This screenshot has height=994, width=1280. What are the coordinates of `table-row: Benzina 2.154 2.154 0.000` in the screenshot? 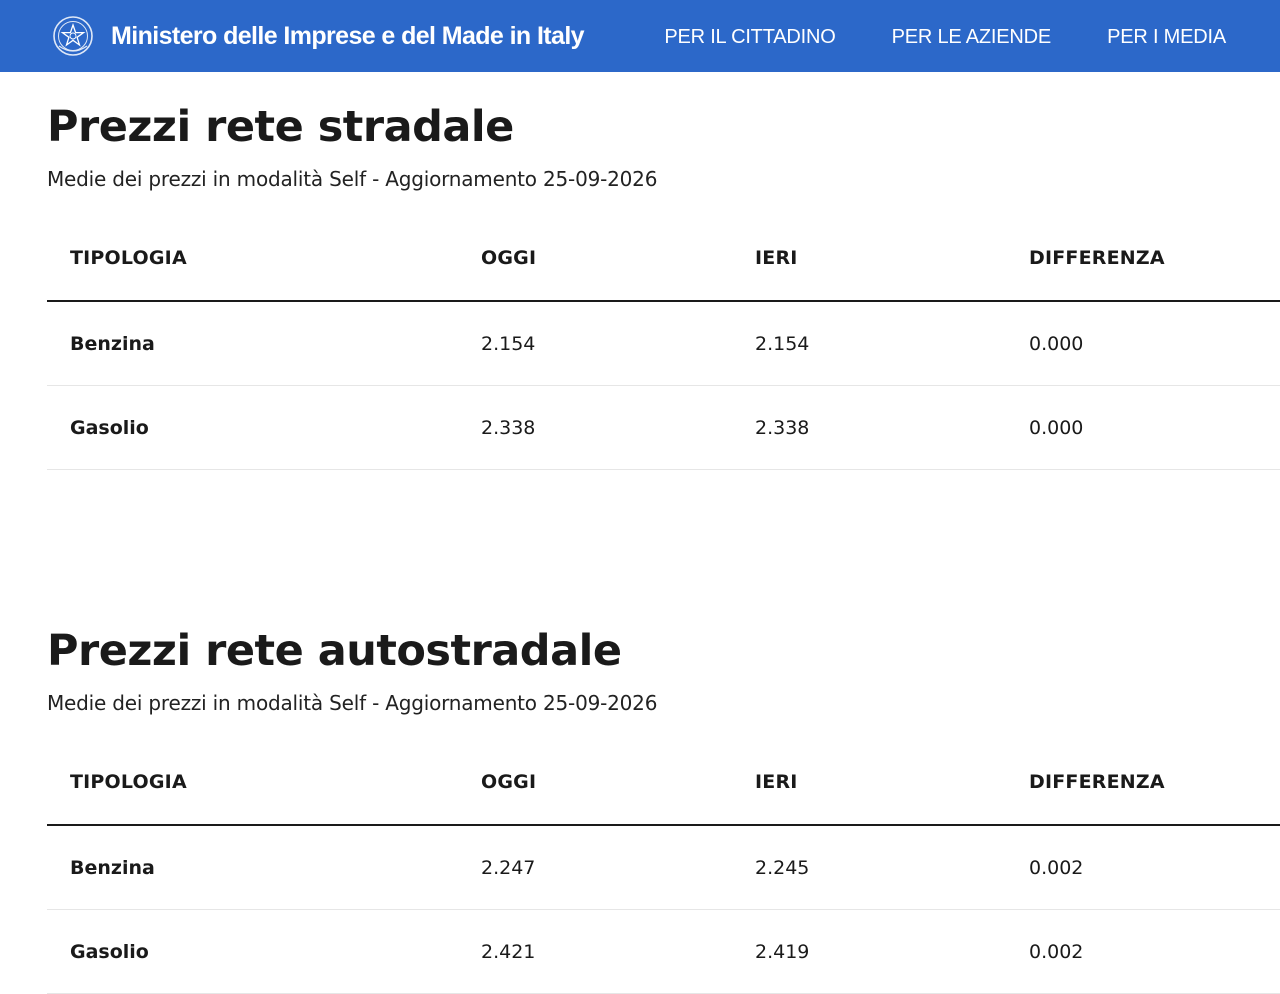 It's located at (663, 343).